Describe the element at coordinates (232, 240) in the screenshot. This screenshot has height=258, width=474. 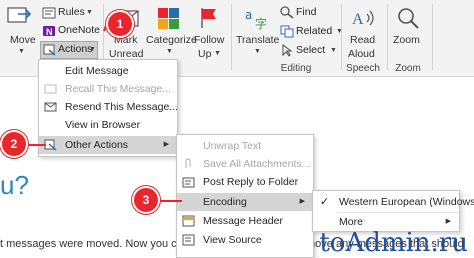
I see `menu-item-label: View Source` at that location.